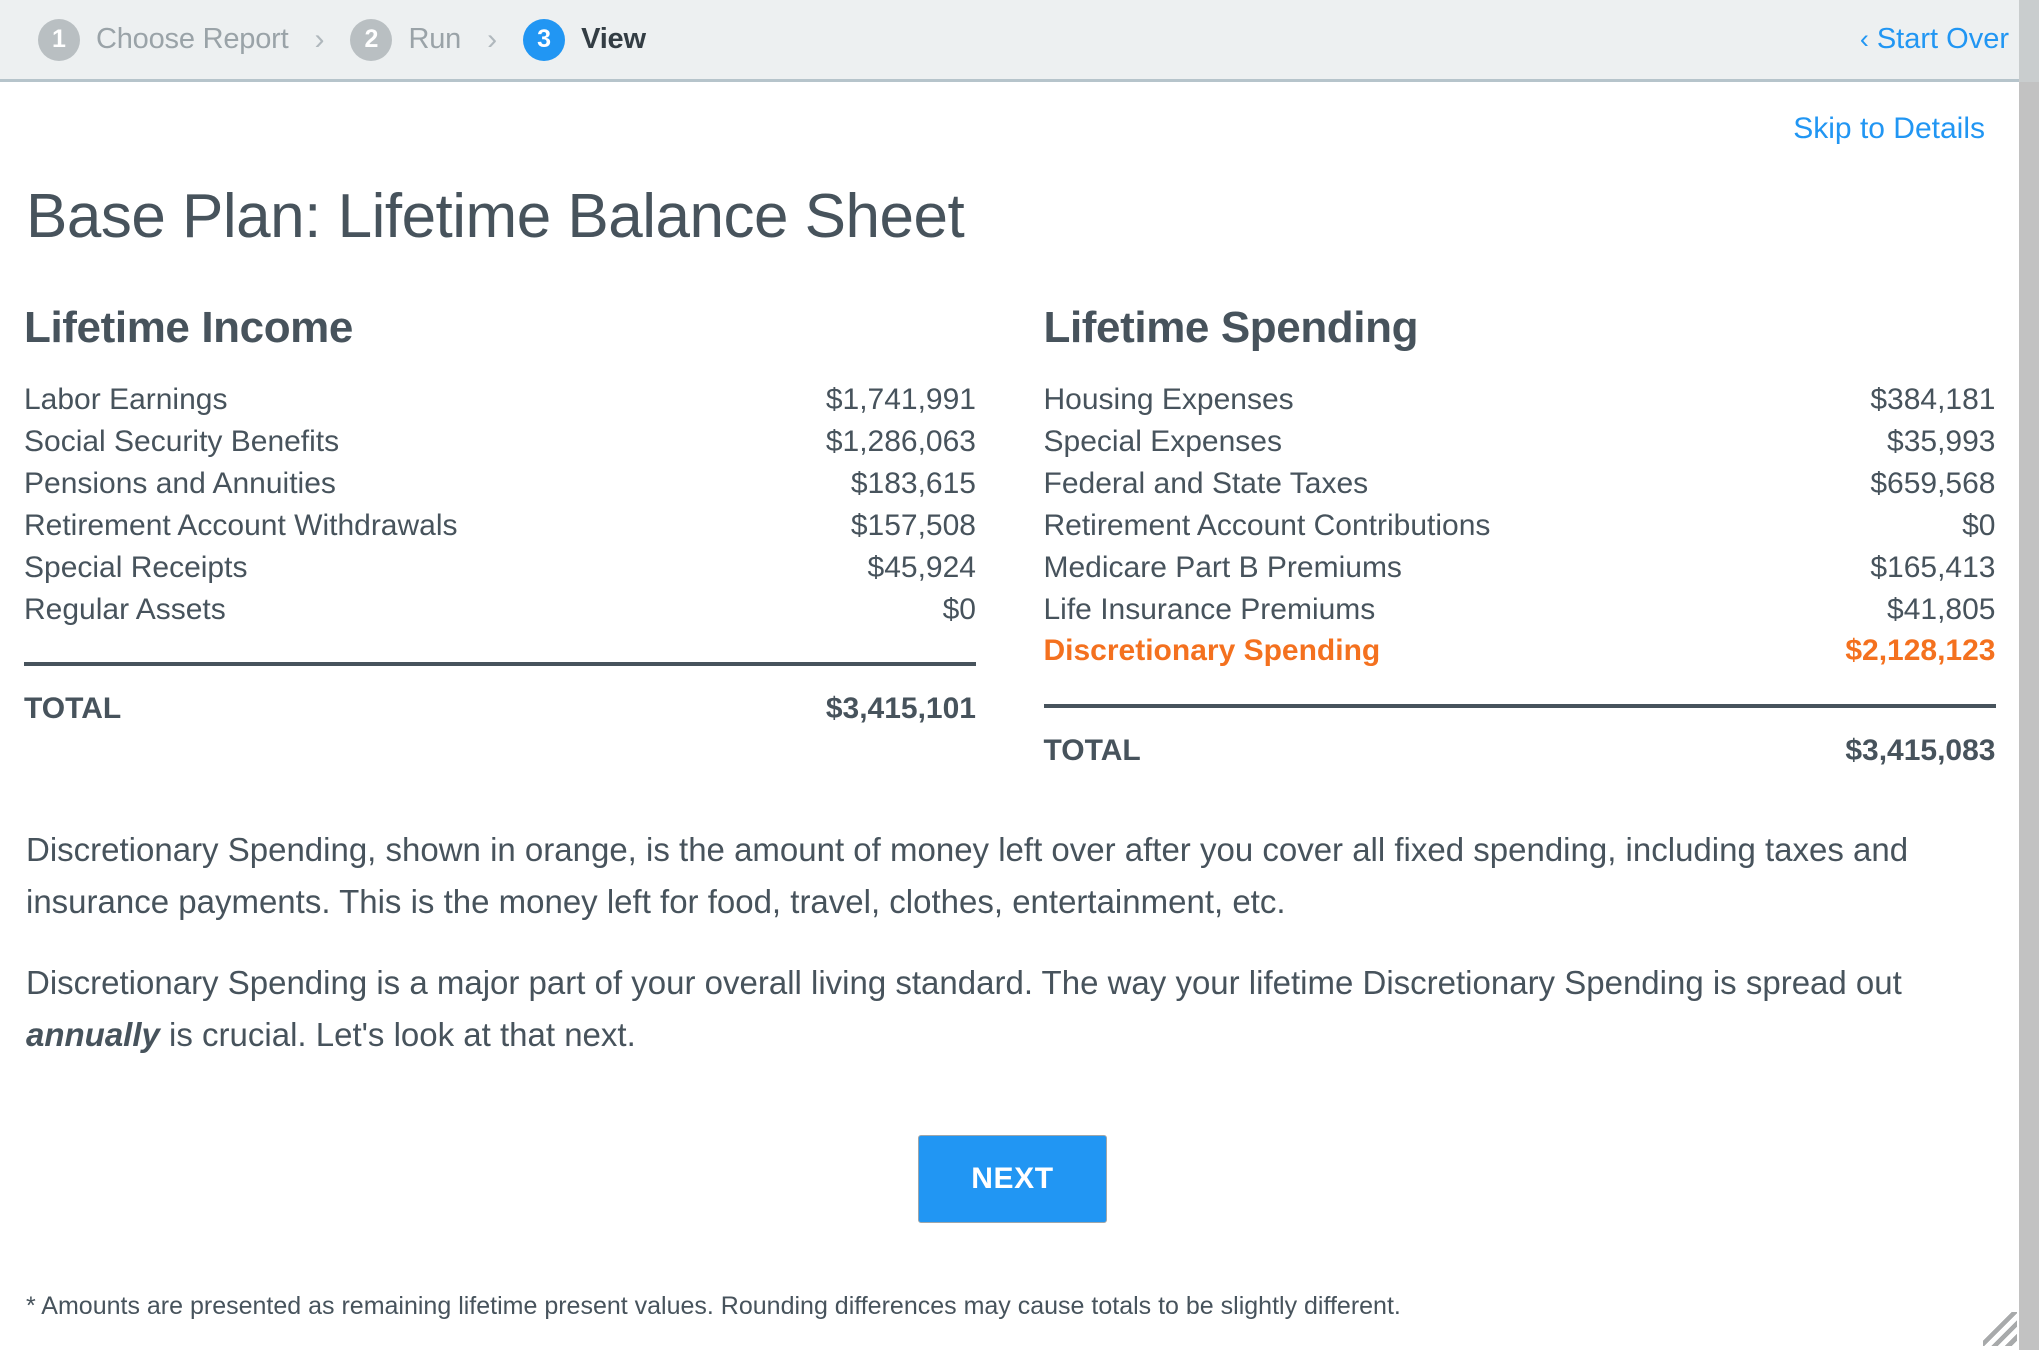  I want to click on row-label: Federal and State Taxes, so click(1206, 483).